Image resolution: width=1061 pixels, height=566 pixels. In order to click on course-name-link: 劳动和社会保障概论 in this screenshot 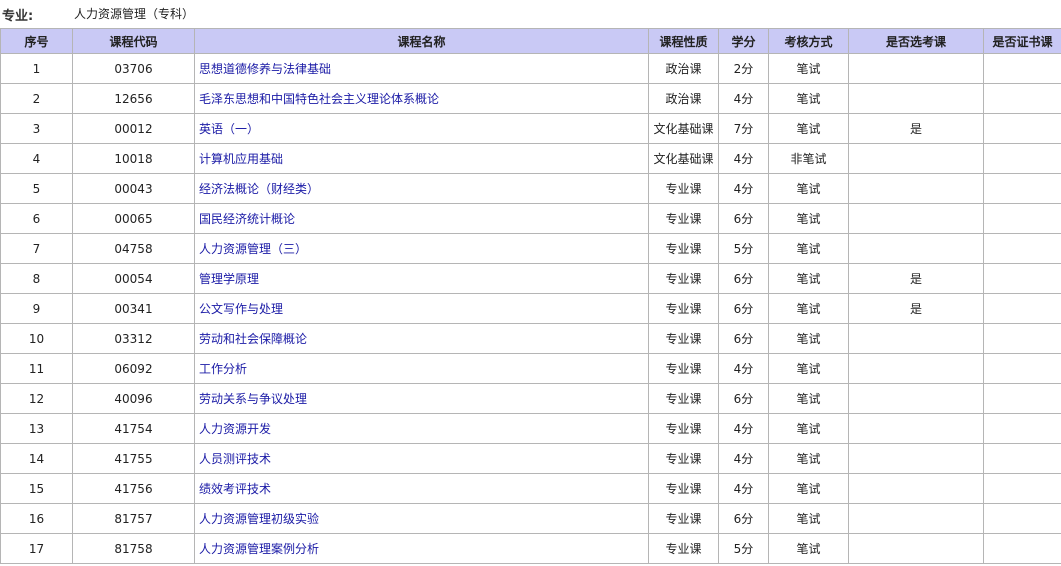, I will do `click(253, 339)`.